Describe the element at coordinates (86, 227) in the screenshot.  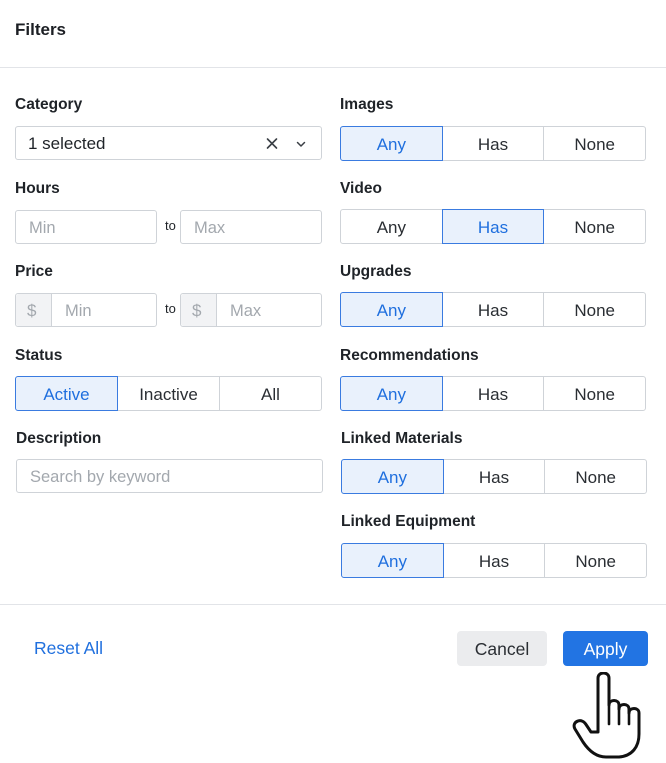
I see `hours-min-input: Min` at that location.